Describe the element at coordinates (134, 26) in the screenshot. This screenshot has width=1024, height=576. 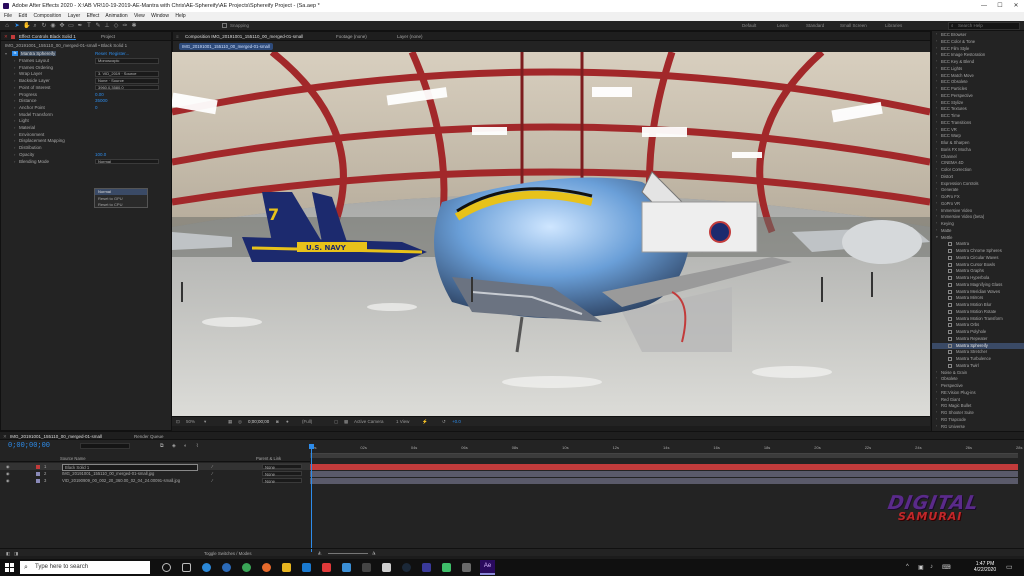
I see `puppet-tool-icon: ✱` at that location.